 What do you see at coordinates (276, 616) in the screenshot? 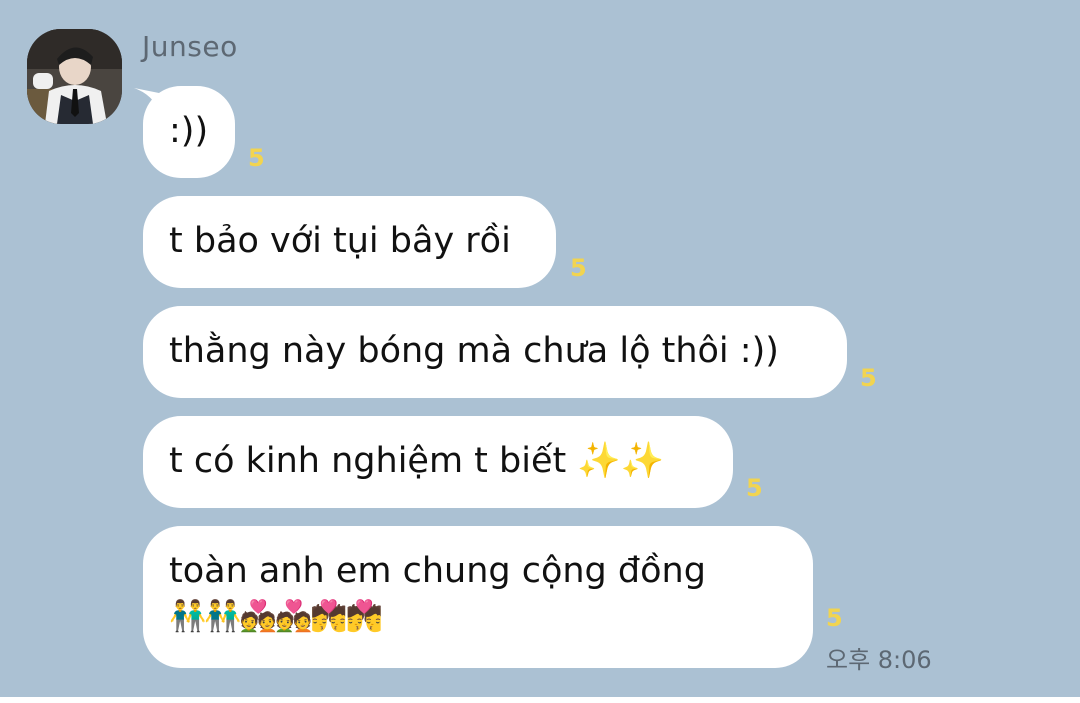
I see `message-emoji-line: 👬👬💑💑💏💏` at bounding box center [276, 616].